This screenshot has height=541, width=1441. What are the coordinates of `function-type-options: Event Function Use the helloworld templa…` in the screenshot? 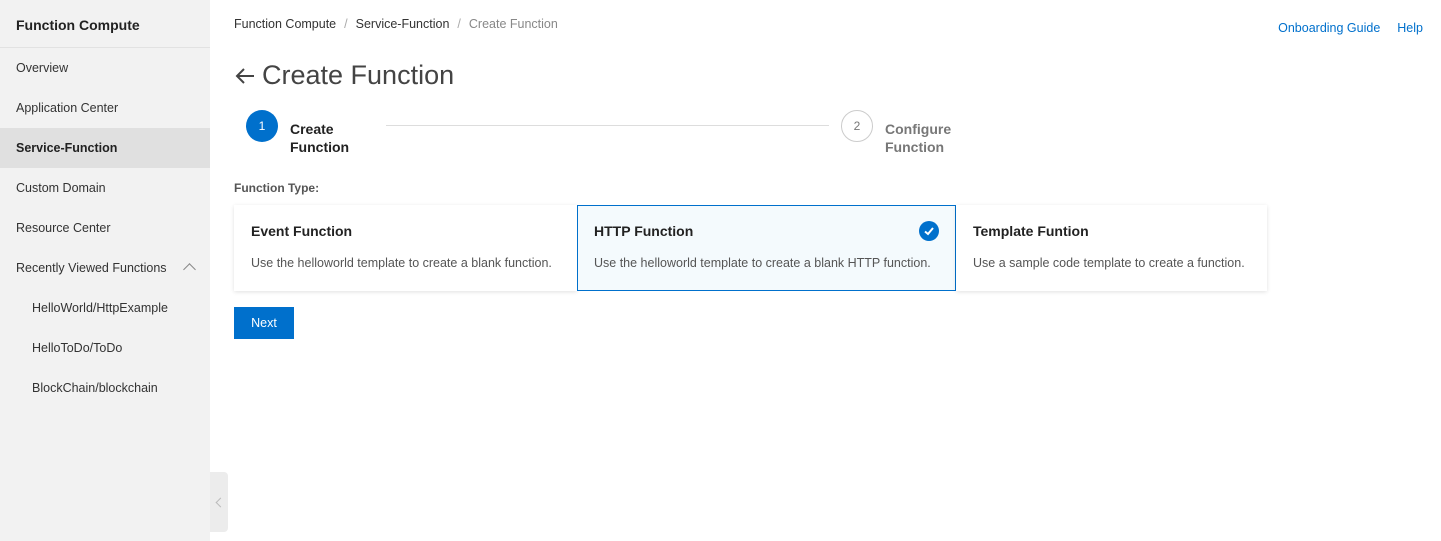 It's located at (750, 248).